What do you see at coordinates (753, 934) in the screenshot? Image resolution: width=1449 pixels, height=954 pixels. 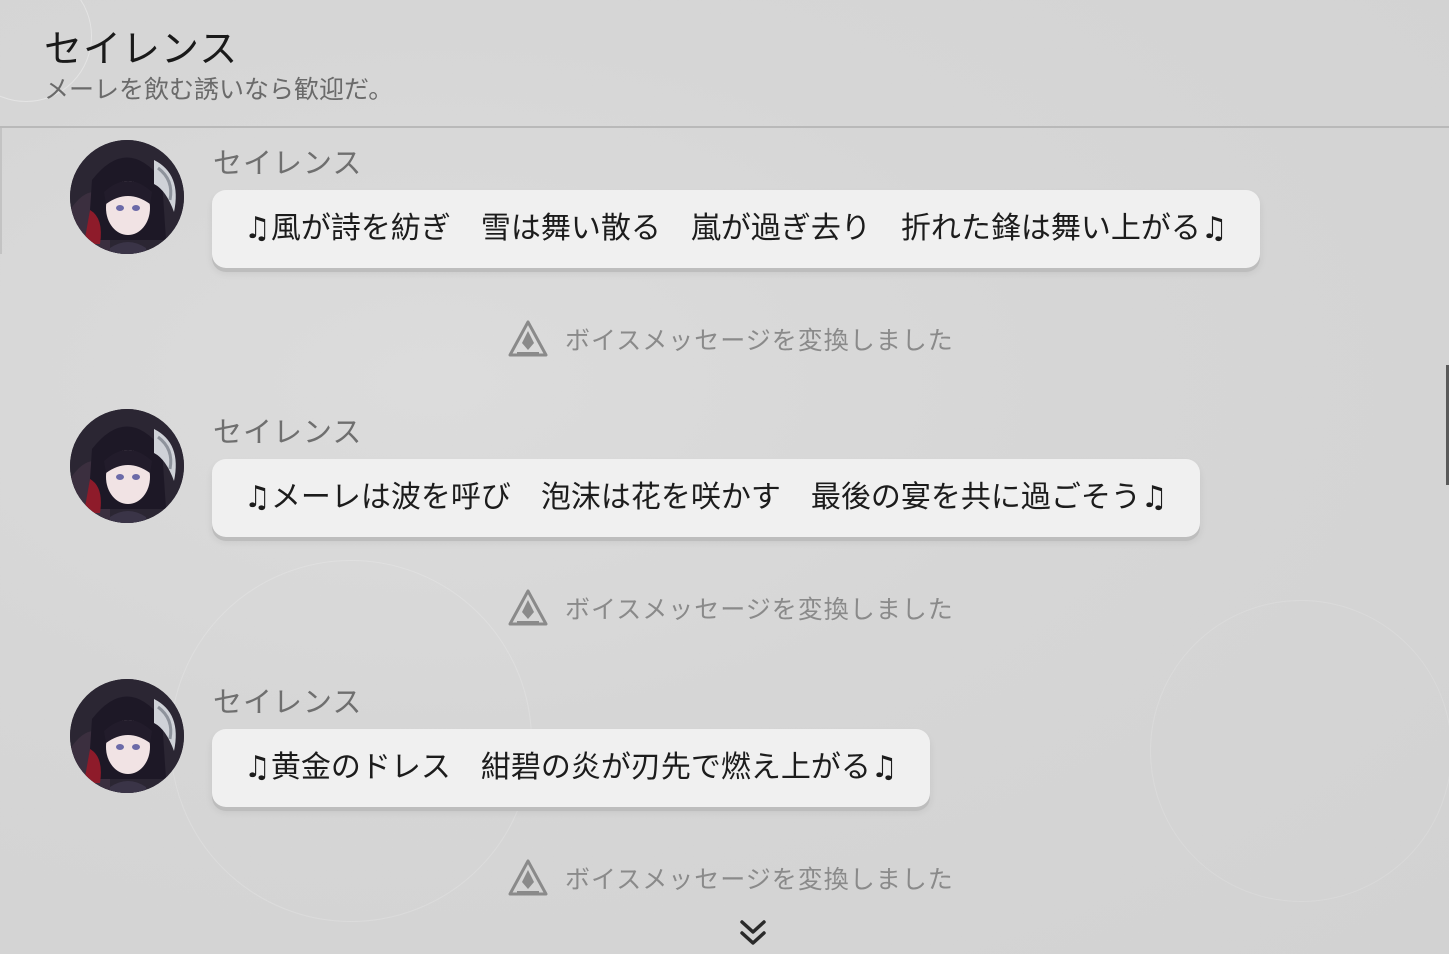 I see `double-chevron-down-icon` at bounding box center [753, 934].